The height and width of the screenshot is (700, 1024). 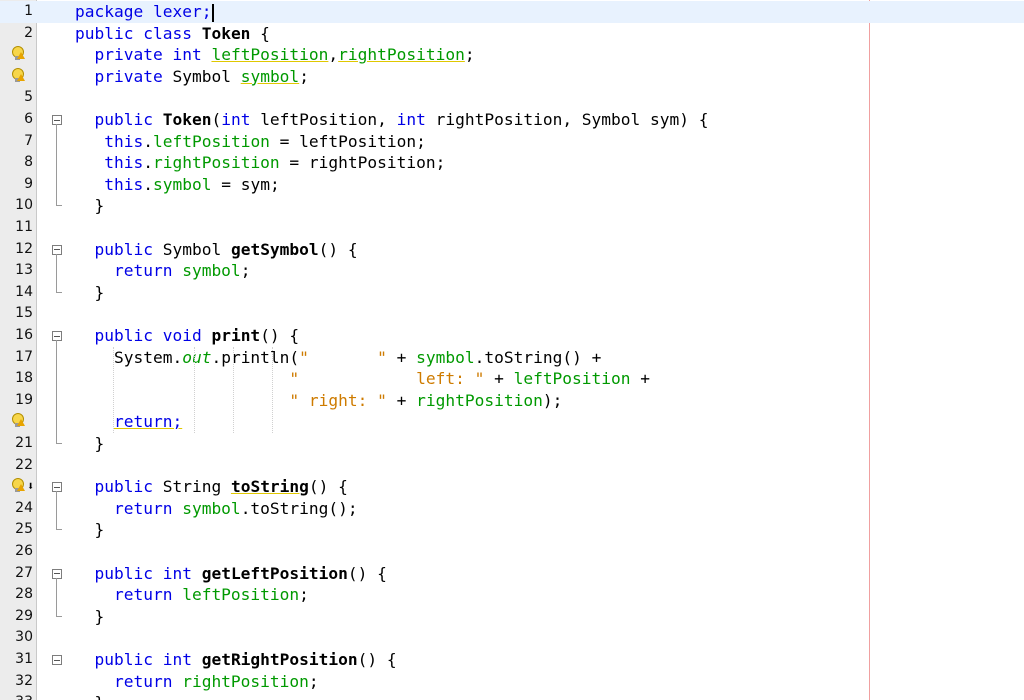 I want to click on indent-guide, so click(x=114, y=389).